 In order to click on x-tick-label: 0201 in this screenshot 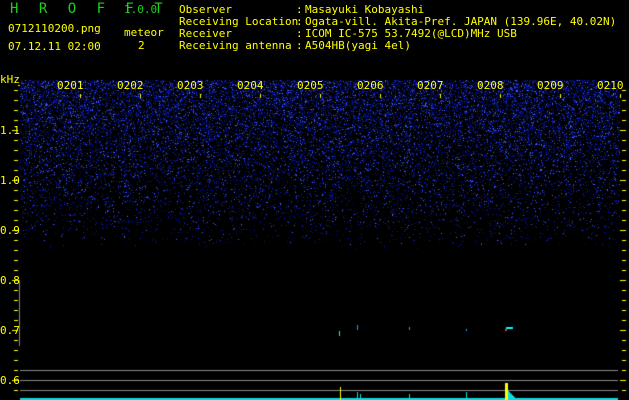, I will do `click(70, 85)`.